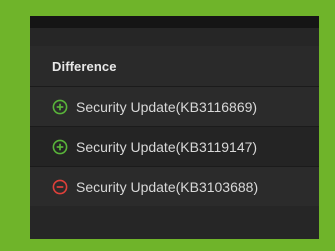 The height and width of the screenshot is (251, 335). Describe the element at coordinates (167, 106) in the screenshot. I see `update-label: Security Update(KB3116869)` at that location.